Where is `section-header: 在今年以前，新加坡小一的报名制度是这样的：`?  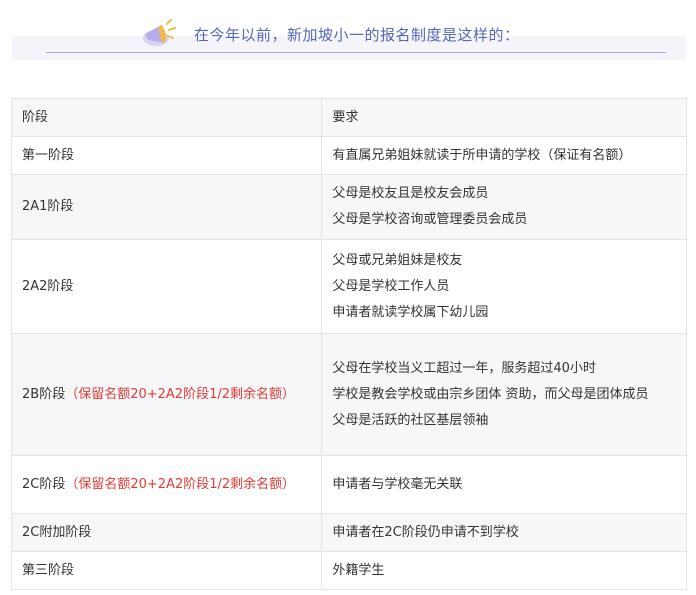
section-header: 在今年以前，新加坡小一的报名制度是这样的： is located at coordinates (349, 31).